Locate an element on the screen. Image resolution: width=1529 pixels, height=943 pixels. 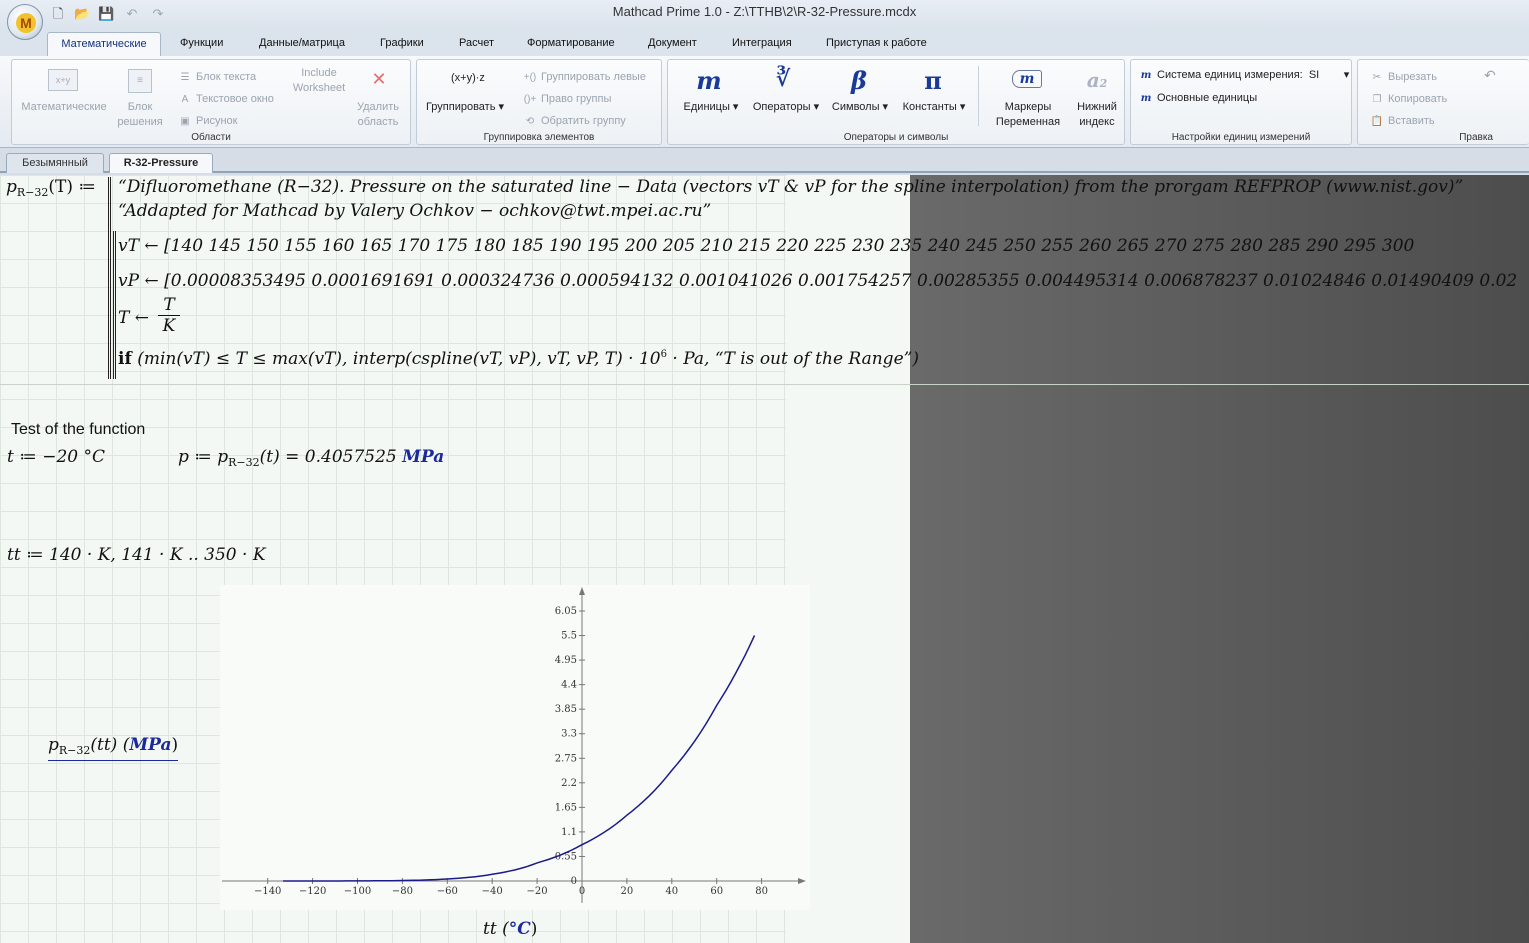
T-fraction: TK is located at coordinates (169, 315).